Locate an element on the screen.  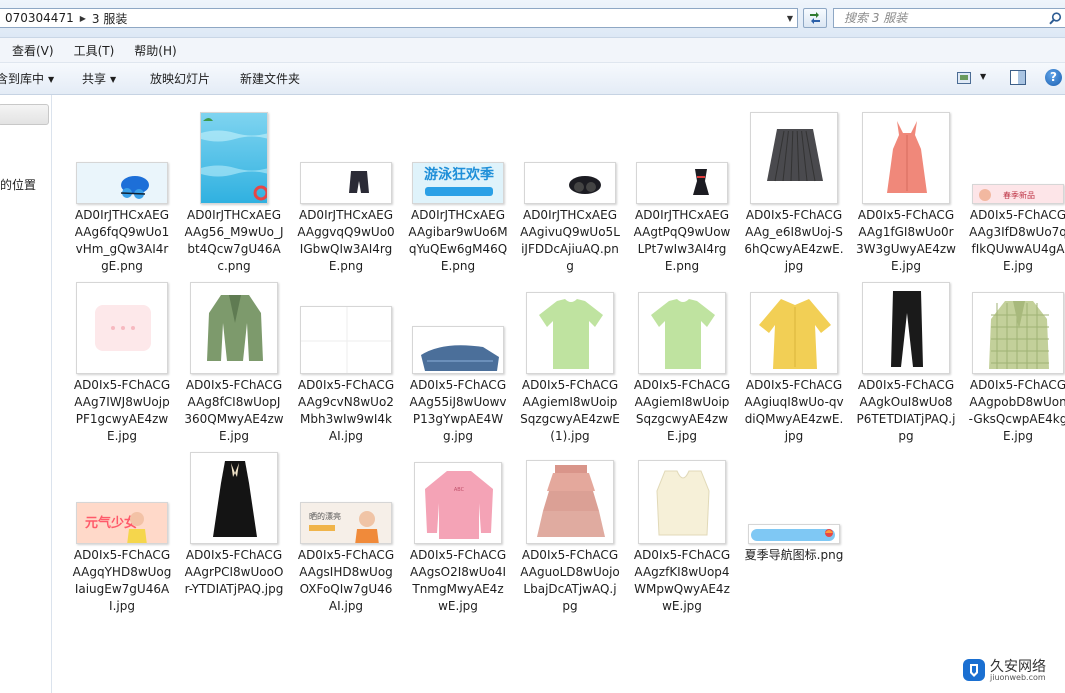
search-box is located at coordinates (949, 18).